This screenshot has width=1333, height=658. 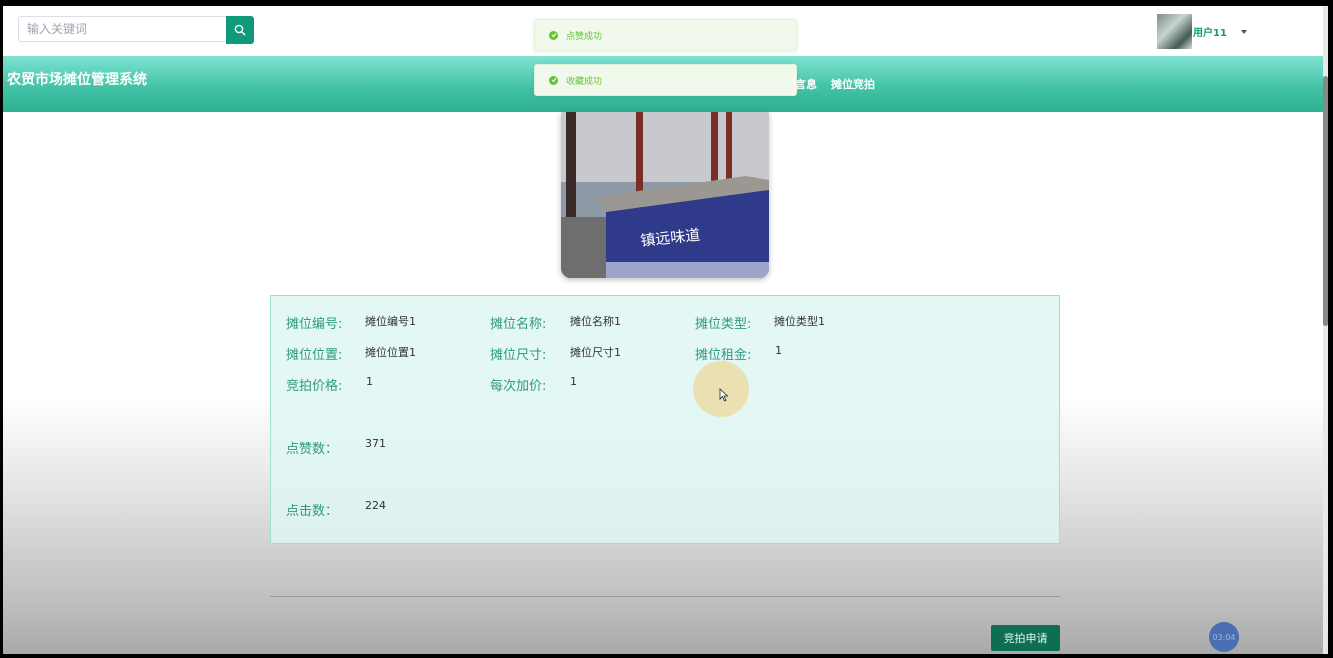 I want to click on label-stall-location: 摊位位置:, so click(x=314, y=355).